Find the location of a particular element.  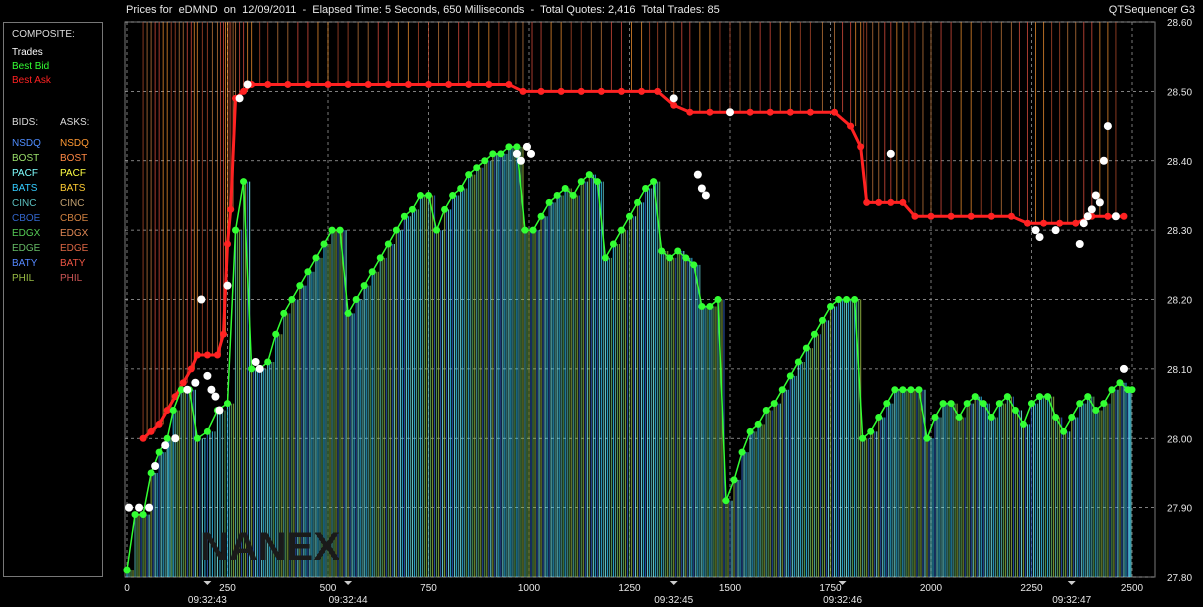

y-tick-label: 28.30 is located at coordinates (1179, 231).